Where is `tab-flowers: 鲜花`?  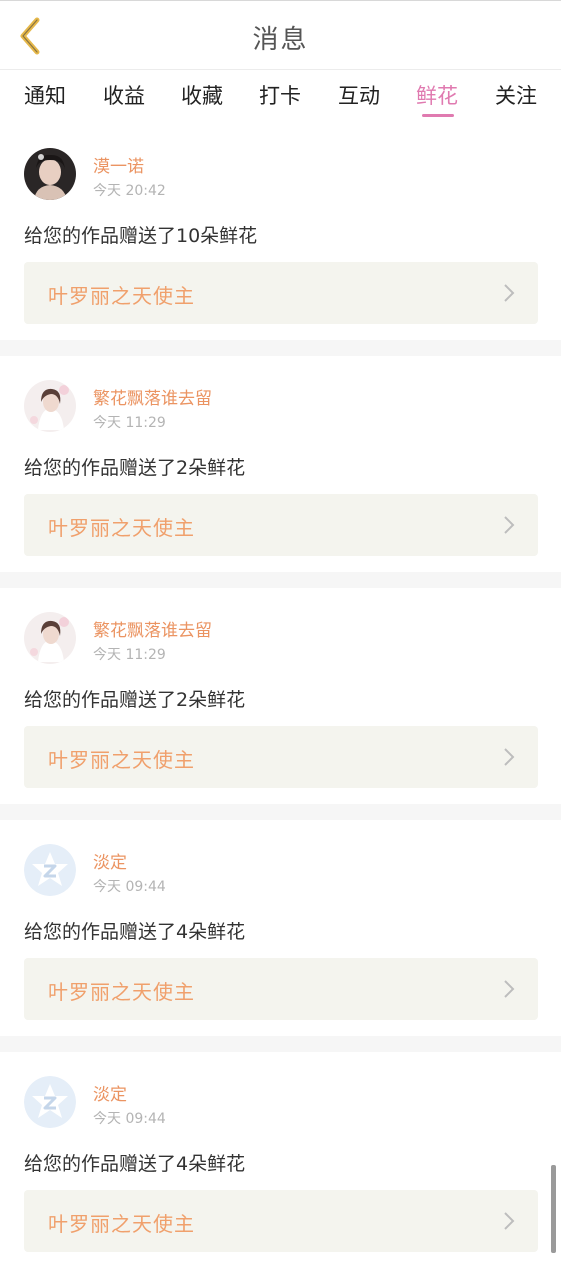
tab-flowers: 鲜花 is located at coordinates (437, 95).